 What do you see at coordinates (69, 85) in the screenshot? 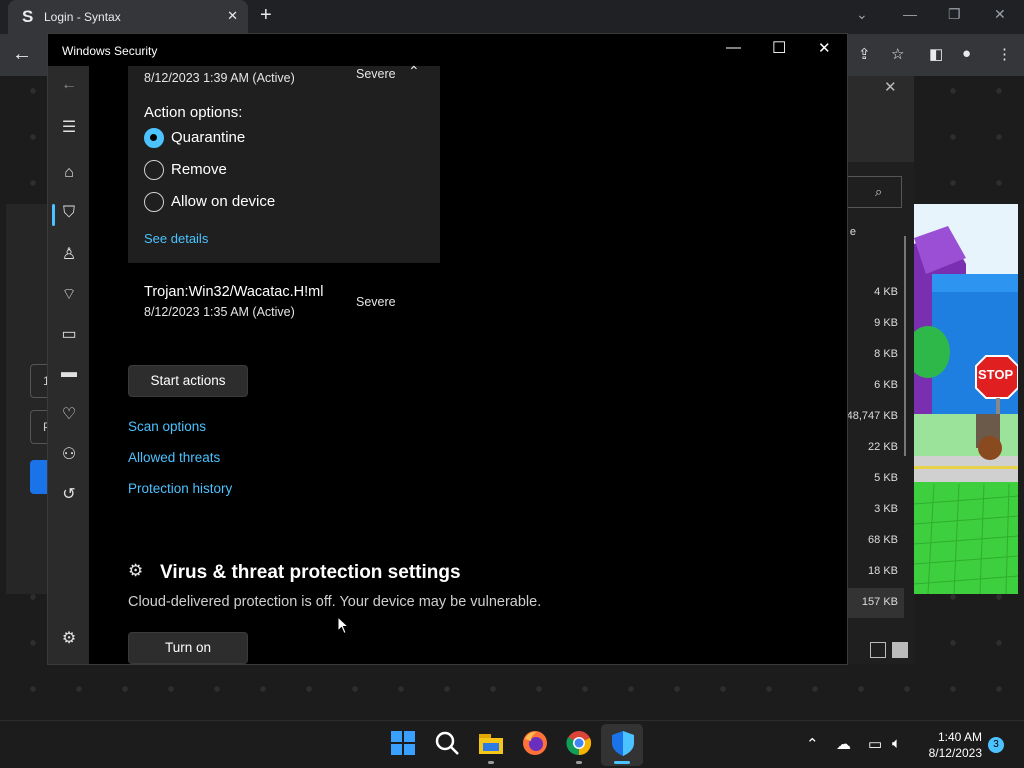
I see `back-icon: ←` at bounding box center [69, 85].